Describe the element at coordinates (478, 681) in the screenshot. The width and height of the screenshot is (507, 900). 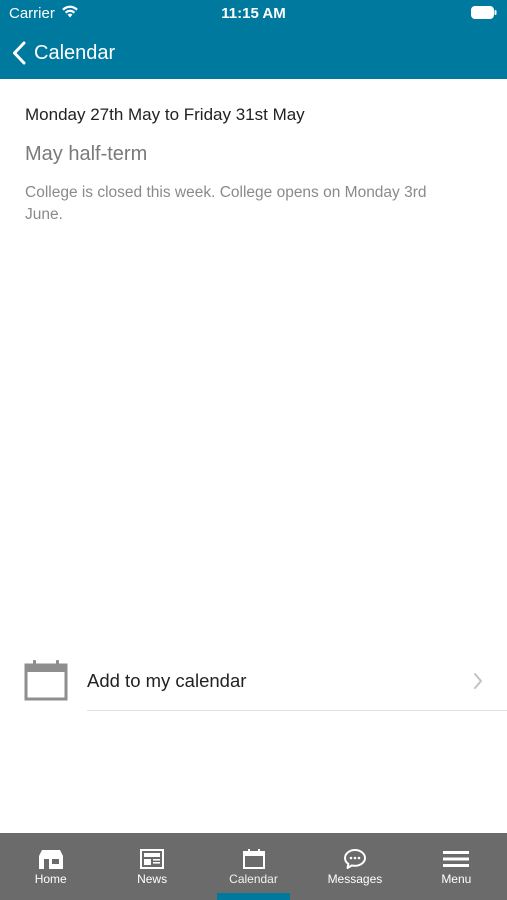
I see `chevron-right-icon` at that location.